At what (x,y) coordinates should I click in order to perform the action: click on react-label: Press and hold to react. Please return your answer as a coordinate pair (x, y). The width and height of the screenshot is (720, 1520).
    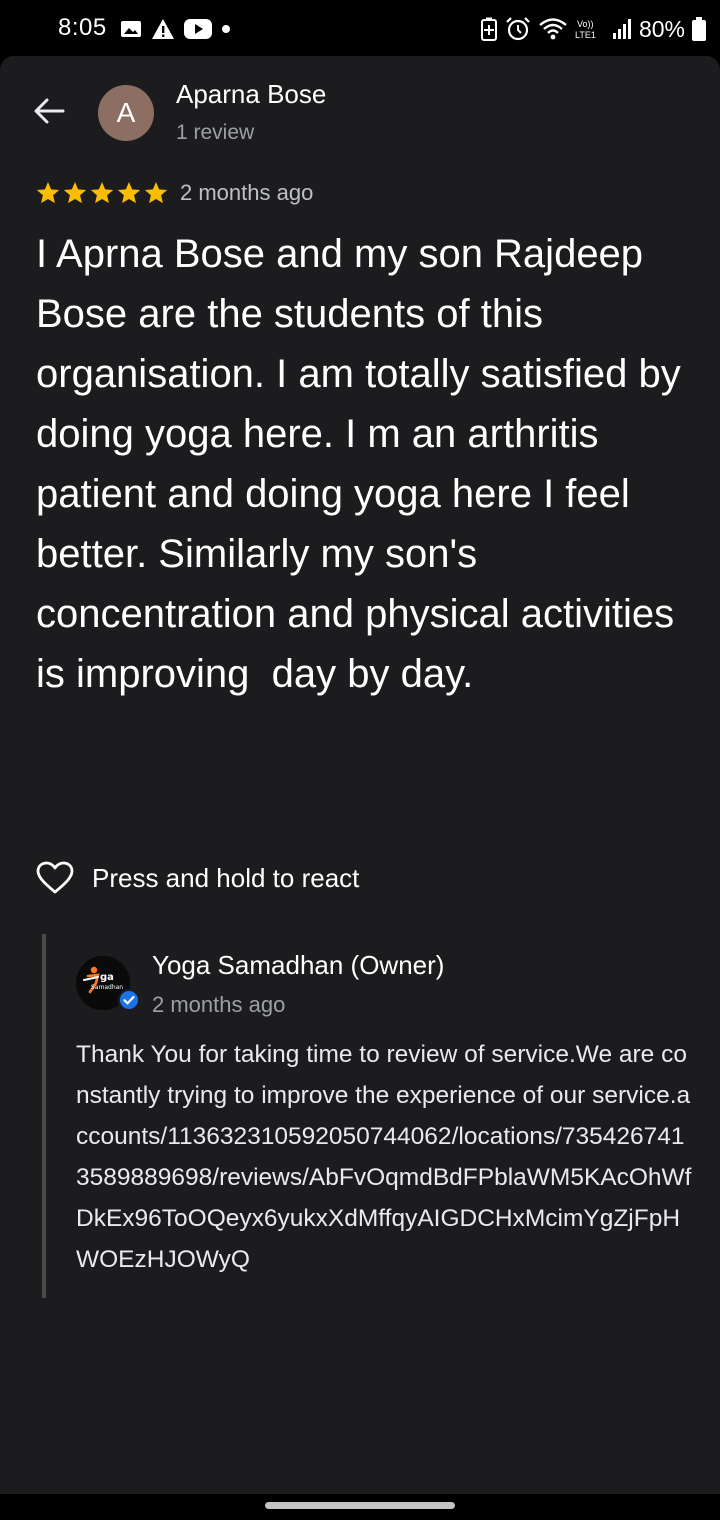
    Looking at the image, I should click on (226, 877).